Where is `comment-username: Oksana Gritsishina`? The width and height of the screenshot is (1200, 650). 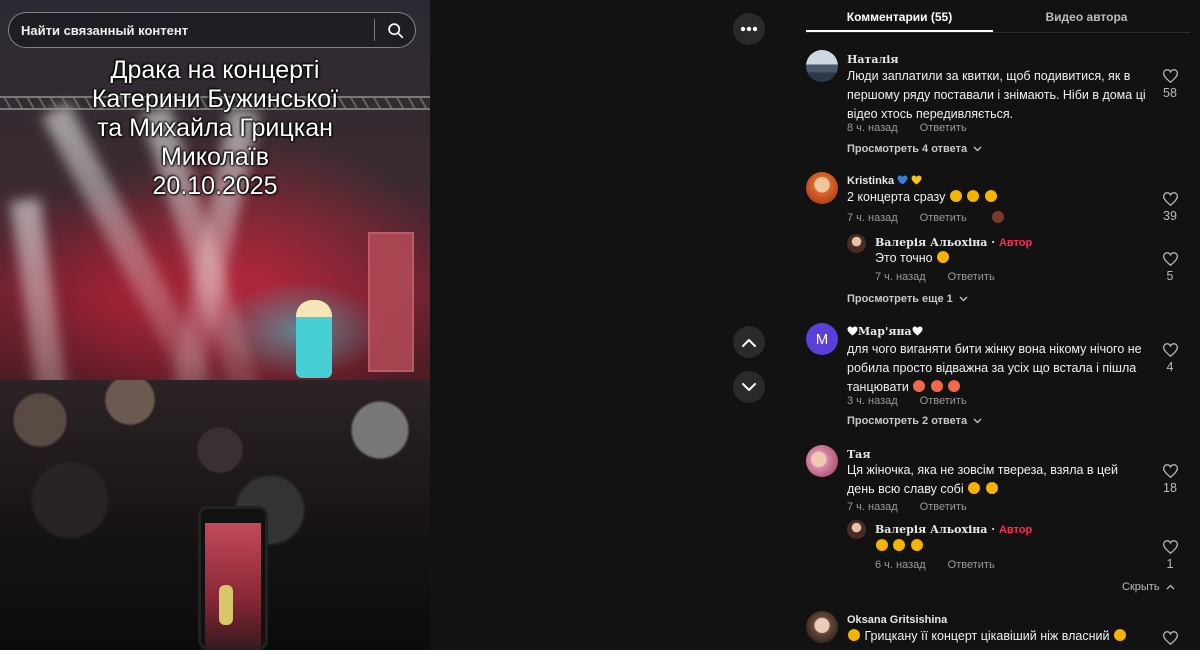 comment-username: Oksana Gritsishina is located at coordinates (897, 620).